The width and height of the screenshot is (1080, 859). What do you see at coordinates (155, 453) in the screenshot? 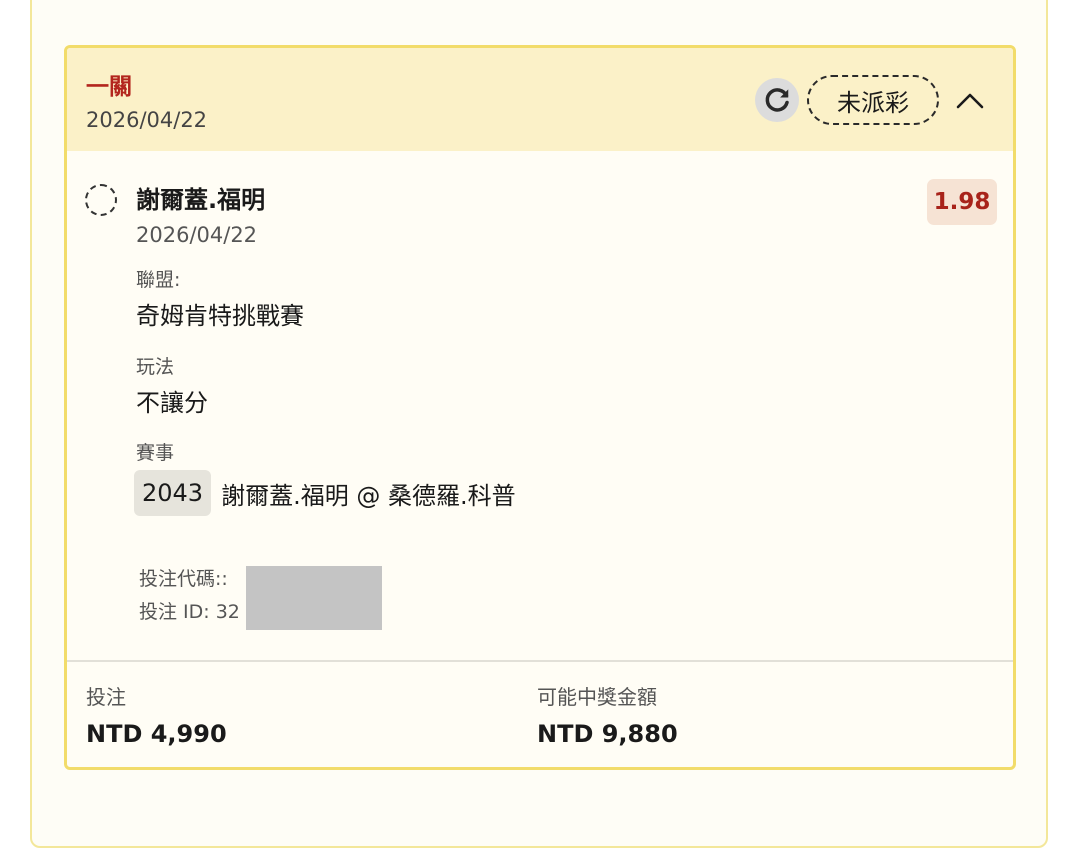
I see `event-label: 賽事` at bounding box center [155, 453].